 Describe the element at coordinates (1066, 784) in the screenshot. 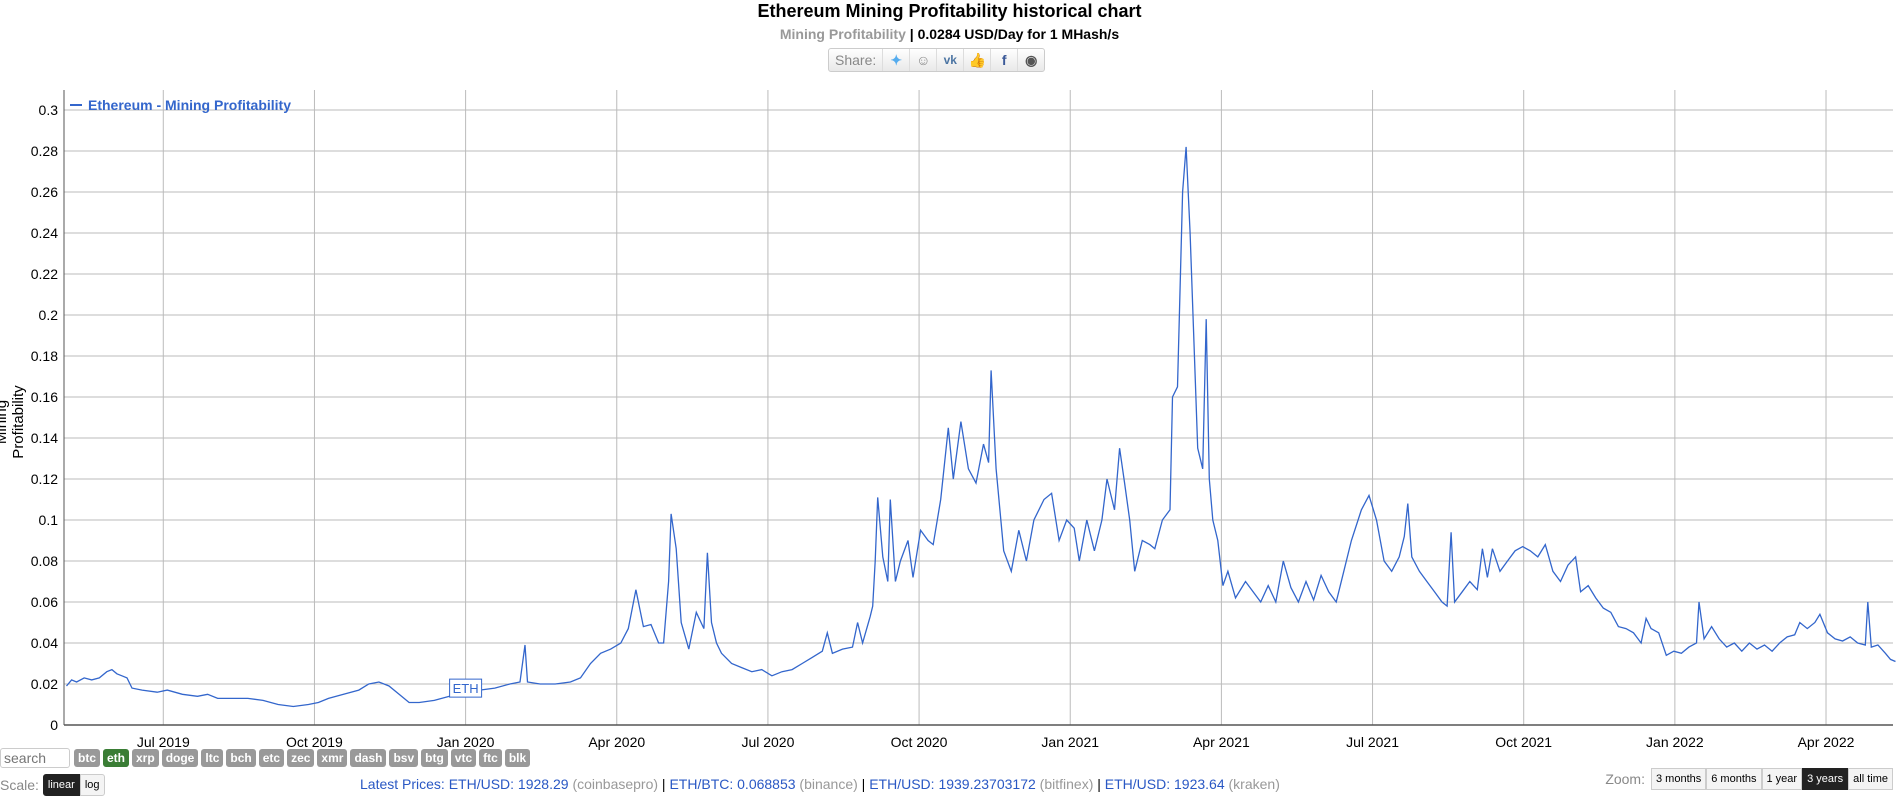

I see `price-source: (bitfinex)` at that location.